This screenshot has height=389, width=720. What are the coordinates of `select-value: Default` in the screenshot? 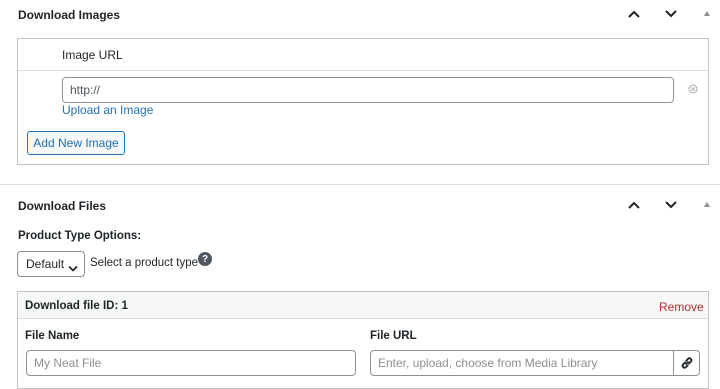 It's located at (45, 264).